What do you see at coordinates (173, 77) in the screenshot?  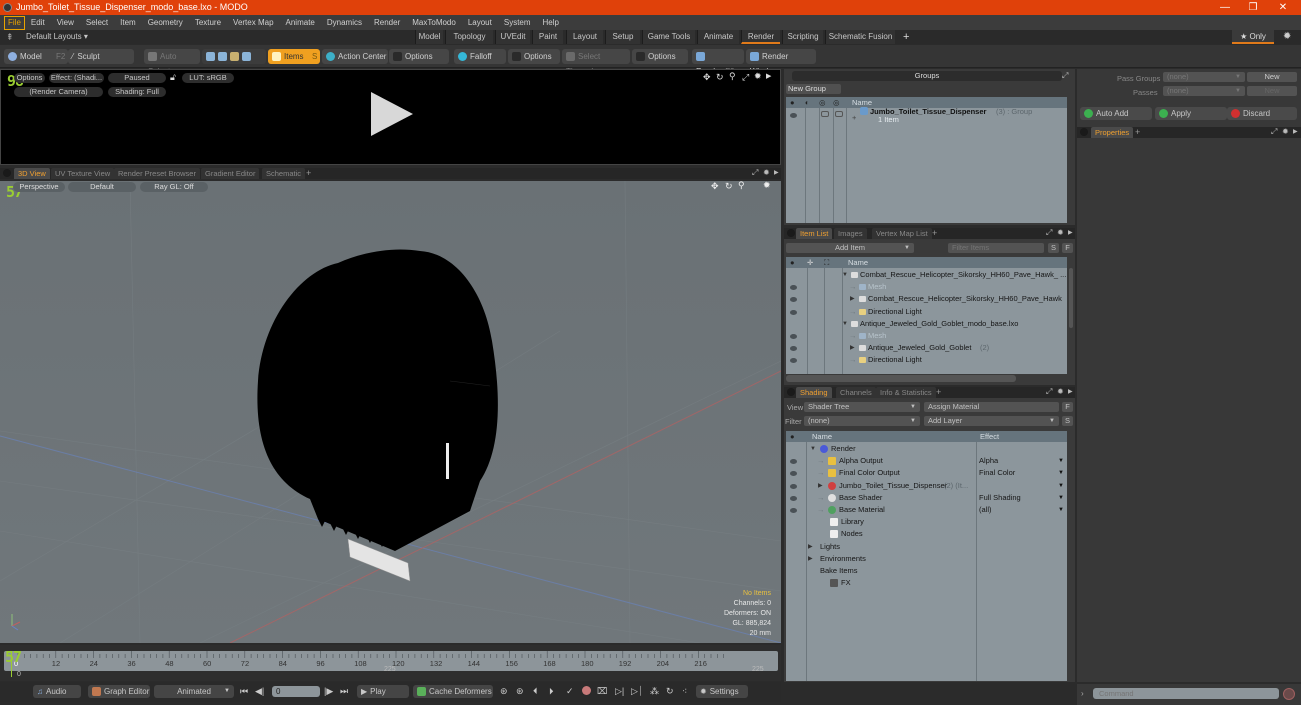 I see `lock-icon: 🔓︎` at bounding box center [173, 77].